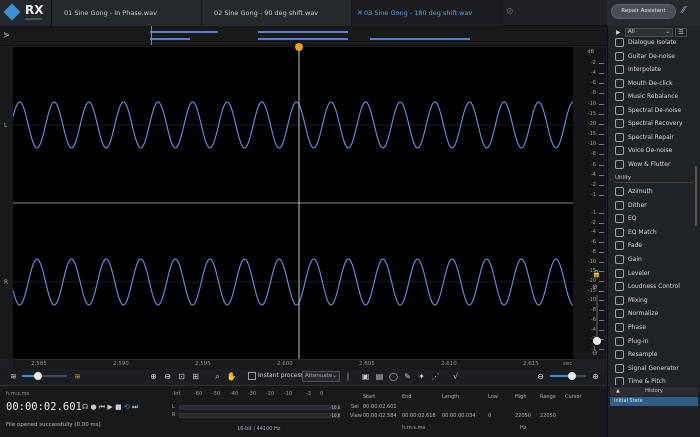 The width and height of the screenshot is (700, 437). What do you see at coordinates (655, 245) in the screenshot?
I see `module-item: Fade` at bounding box center [655, 245].